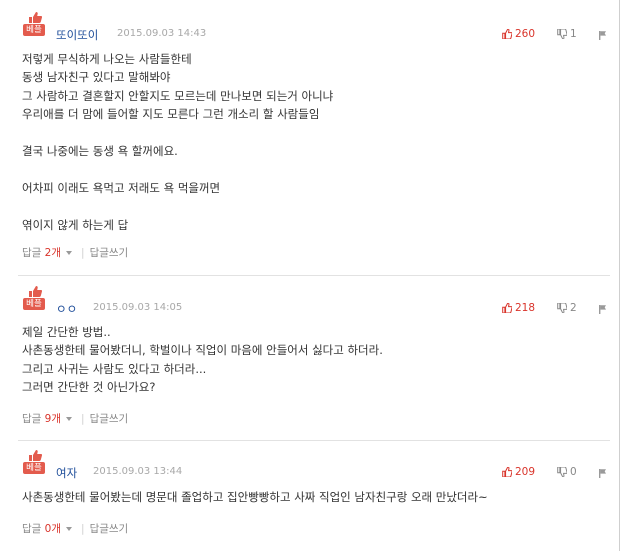  Describe the element at coordinates (162, 33) in the screenshot. I see `comment-date: 2015.09.03 14:43` at that location.